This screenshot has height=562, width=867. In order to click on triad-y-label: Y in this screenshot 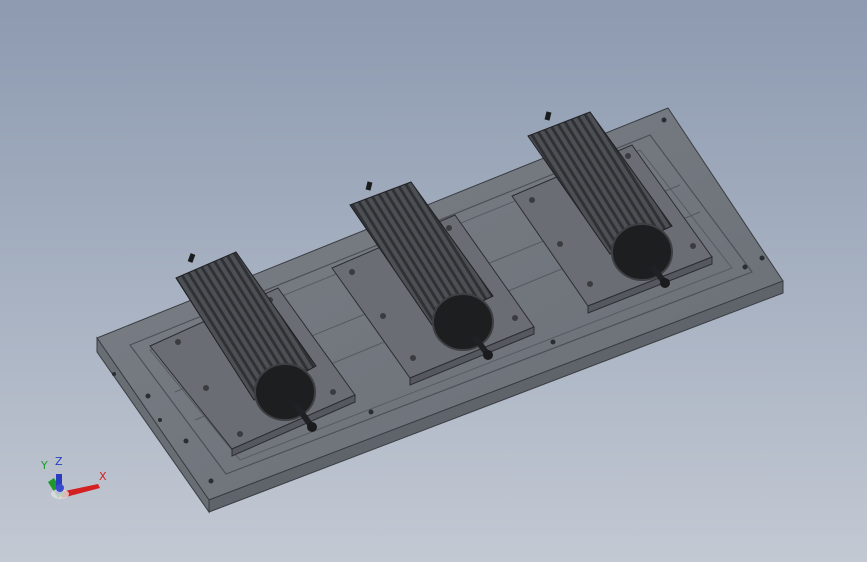, I will do `click(44, 465)`.